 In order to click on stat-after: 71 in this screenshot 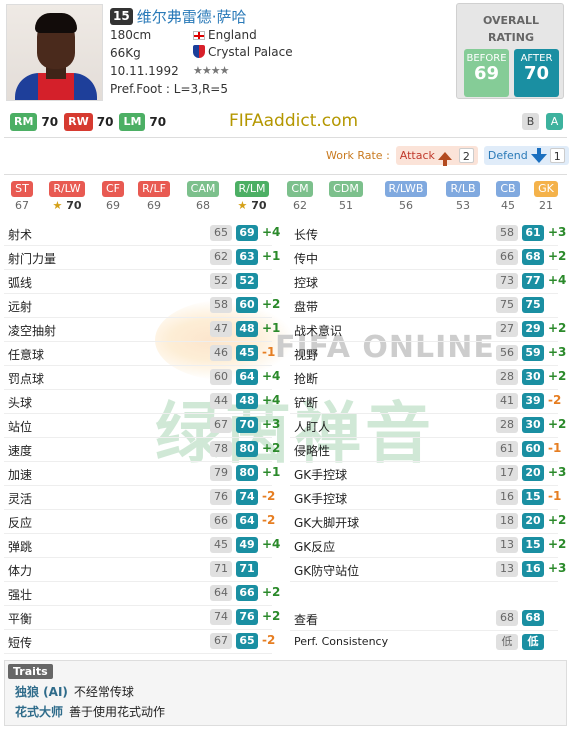, I will do `click(247, 569)`.